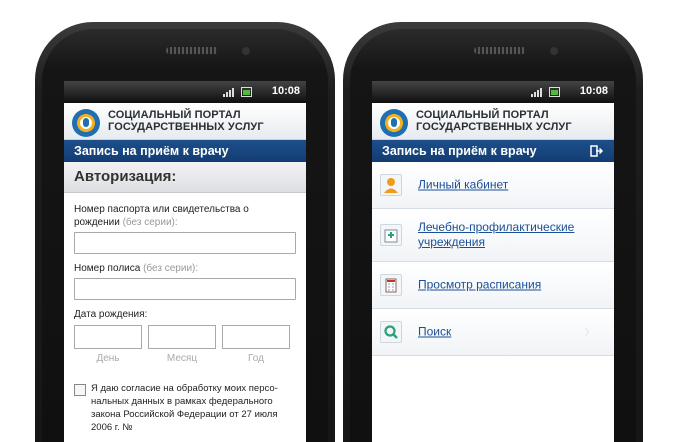 This screenshot has height=442, width=680. Describe the element at coordinates (108, 337) in the screenshot. I see `birth-day-input` at that location.